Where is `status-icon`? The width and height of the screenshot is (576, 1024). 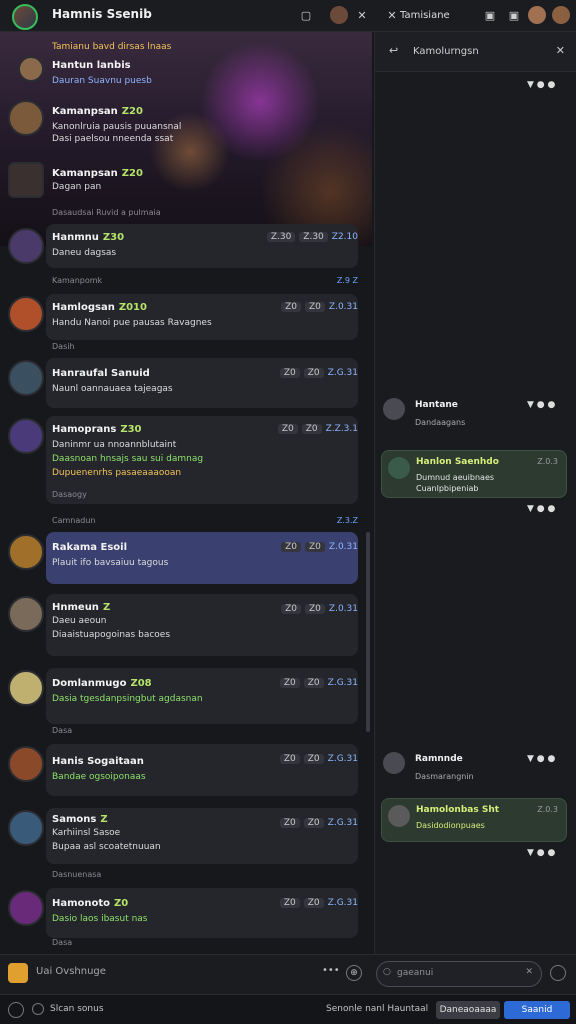 status-icon is located at coordinates (38, 1009).